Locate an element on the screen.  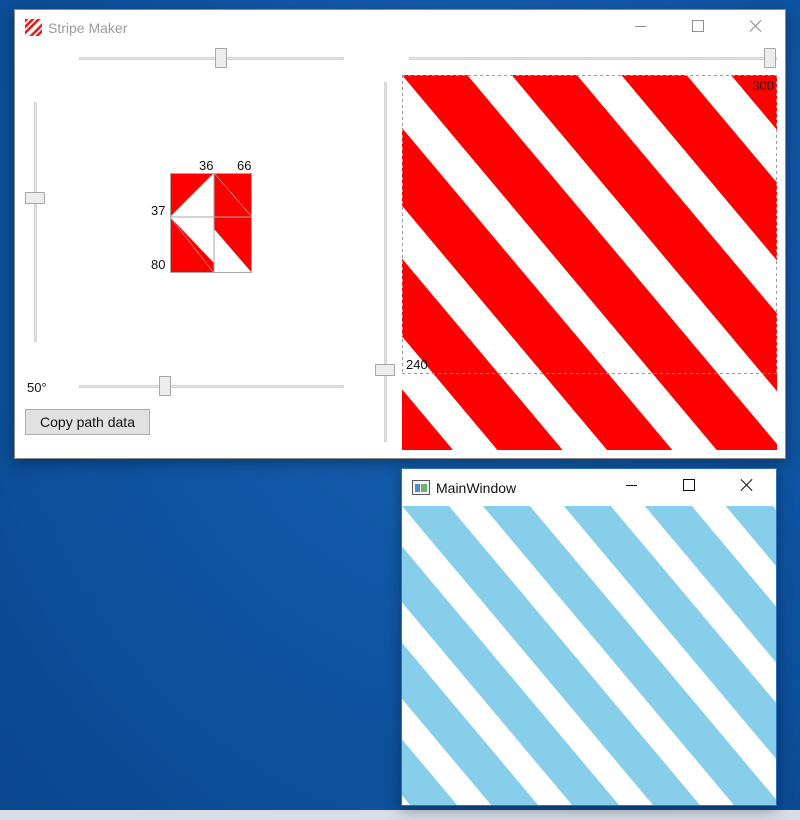
stripe-icon is located at coordinates (33, 27).